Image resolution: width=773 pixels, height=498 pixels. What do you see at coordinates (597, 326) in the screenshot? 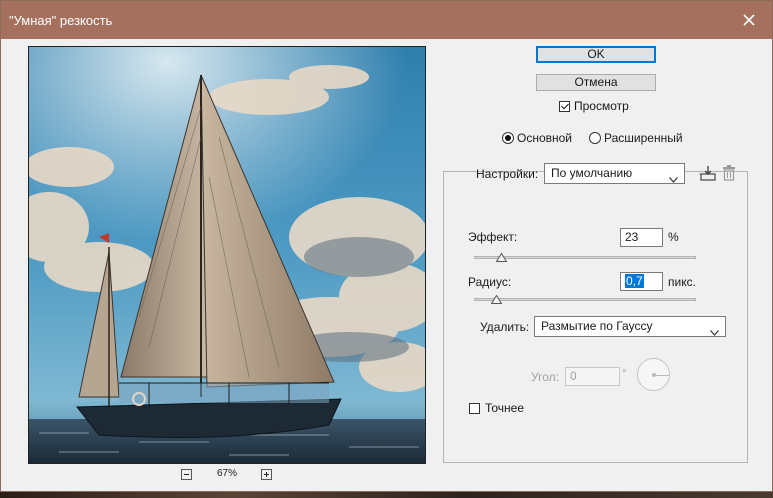
I see `remove-value: Размытие по Гауссу` at bounding box center [597, 326].